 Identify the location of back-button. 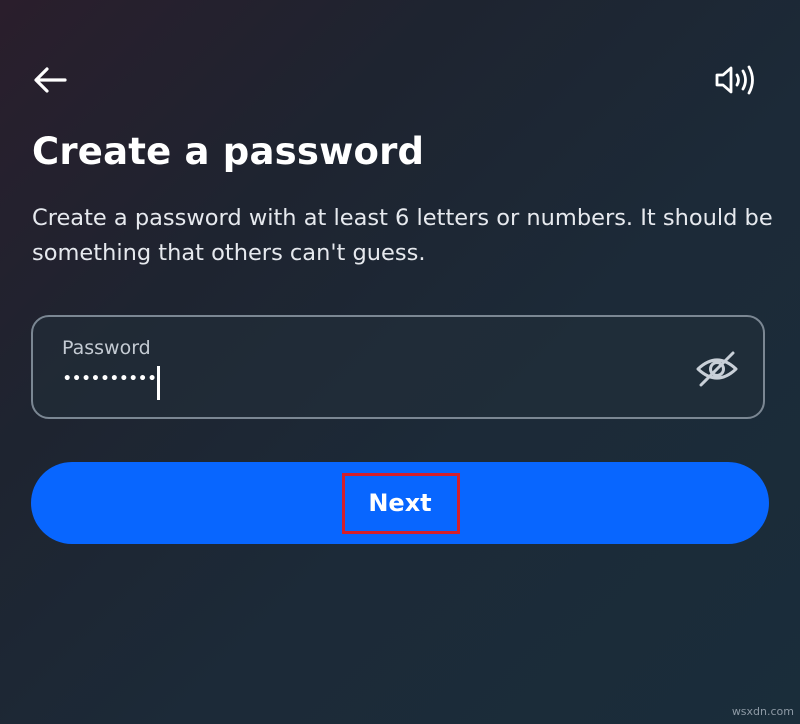
(50, 80).